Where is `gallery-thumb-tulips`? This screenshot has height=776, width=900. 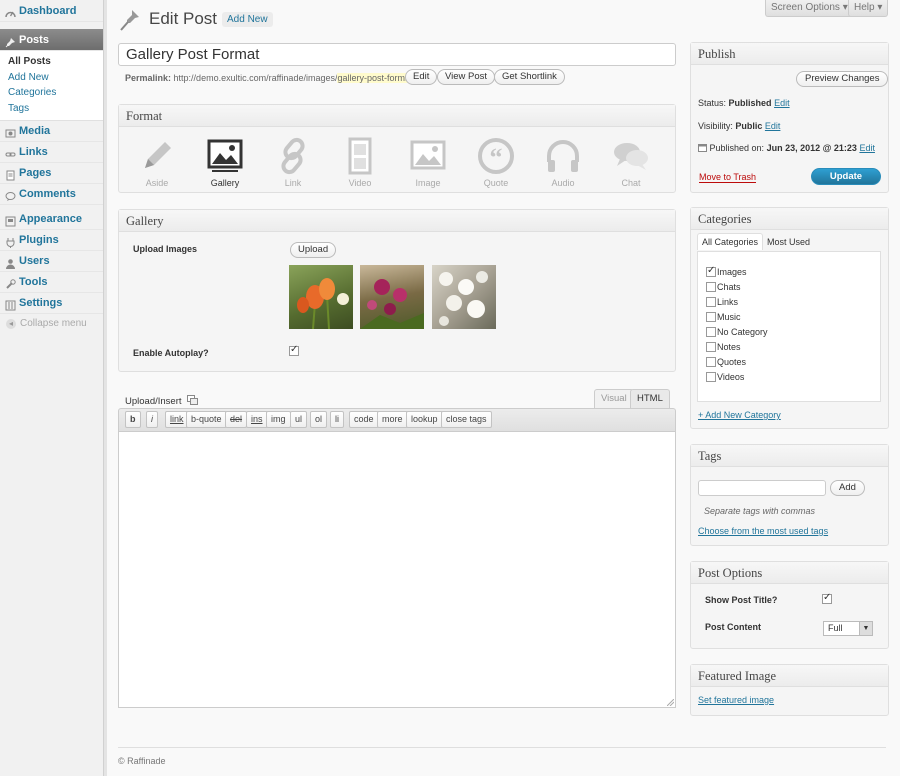 gallery-thumb-tulips is located at coordinates (321, 297).